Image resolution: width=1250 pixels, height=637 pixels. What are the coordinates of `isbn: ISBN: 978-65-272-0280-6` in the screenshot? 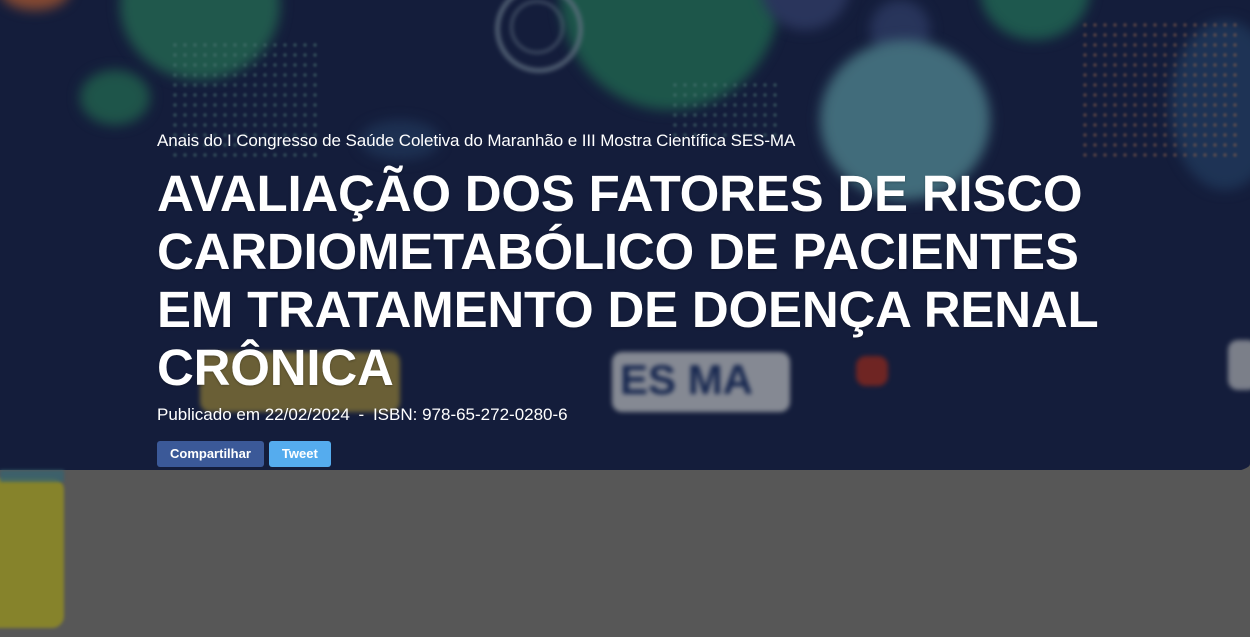 It's located at (470, 414).